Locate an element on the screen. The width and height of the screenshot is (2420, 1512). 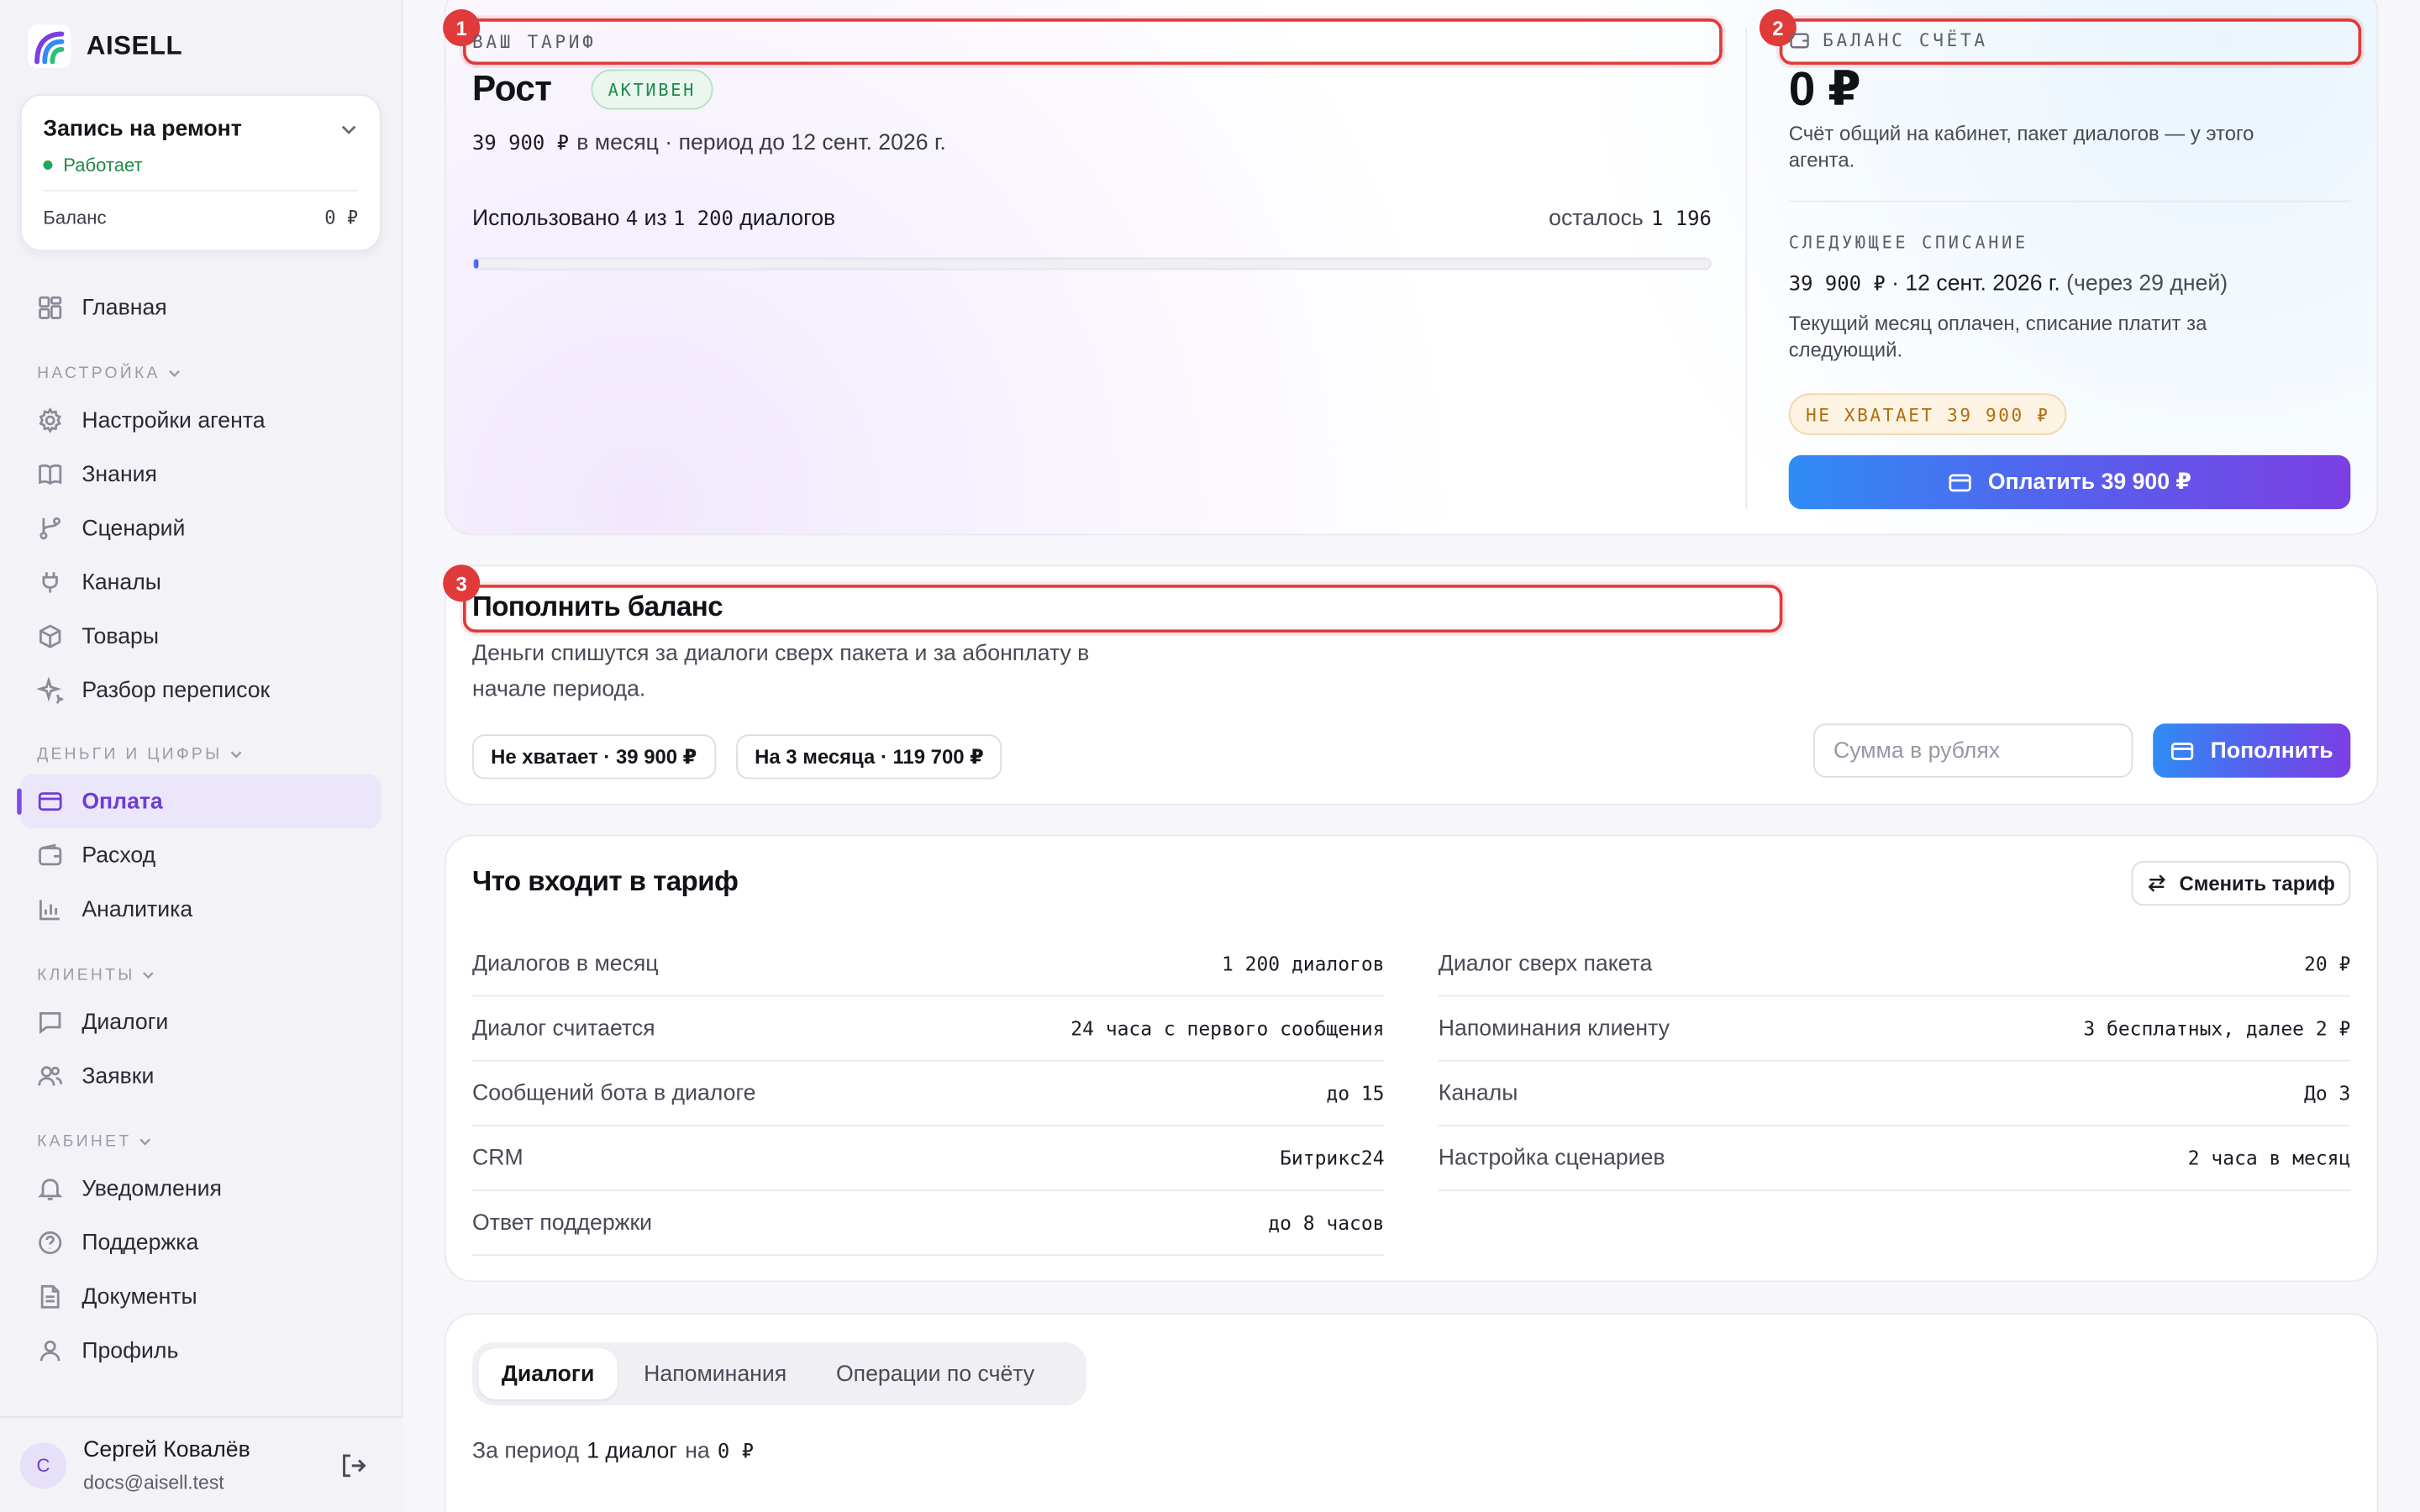
section-setup: НАСТРОЙКА is located at coordinates (109, 373).